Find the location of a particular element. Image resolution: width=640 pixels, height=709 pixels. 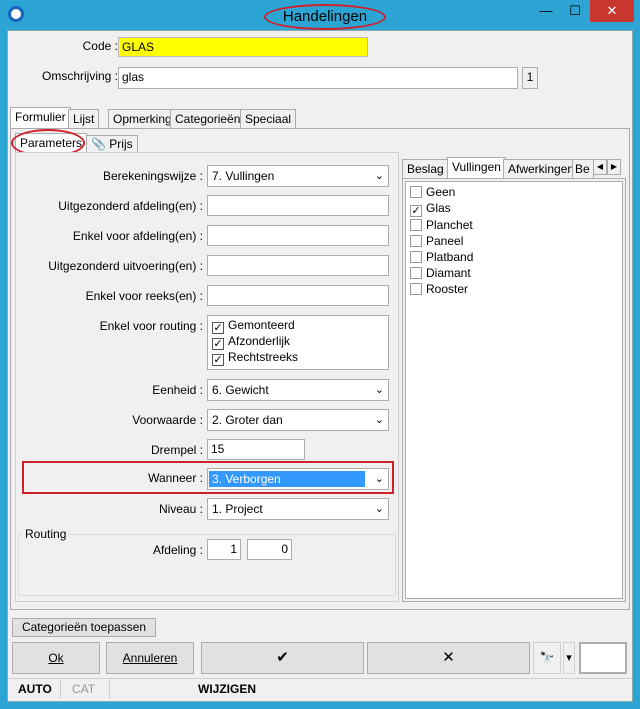

tab-opmerking: Opmerking is located at coordinates (142, 119).